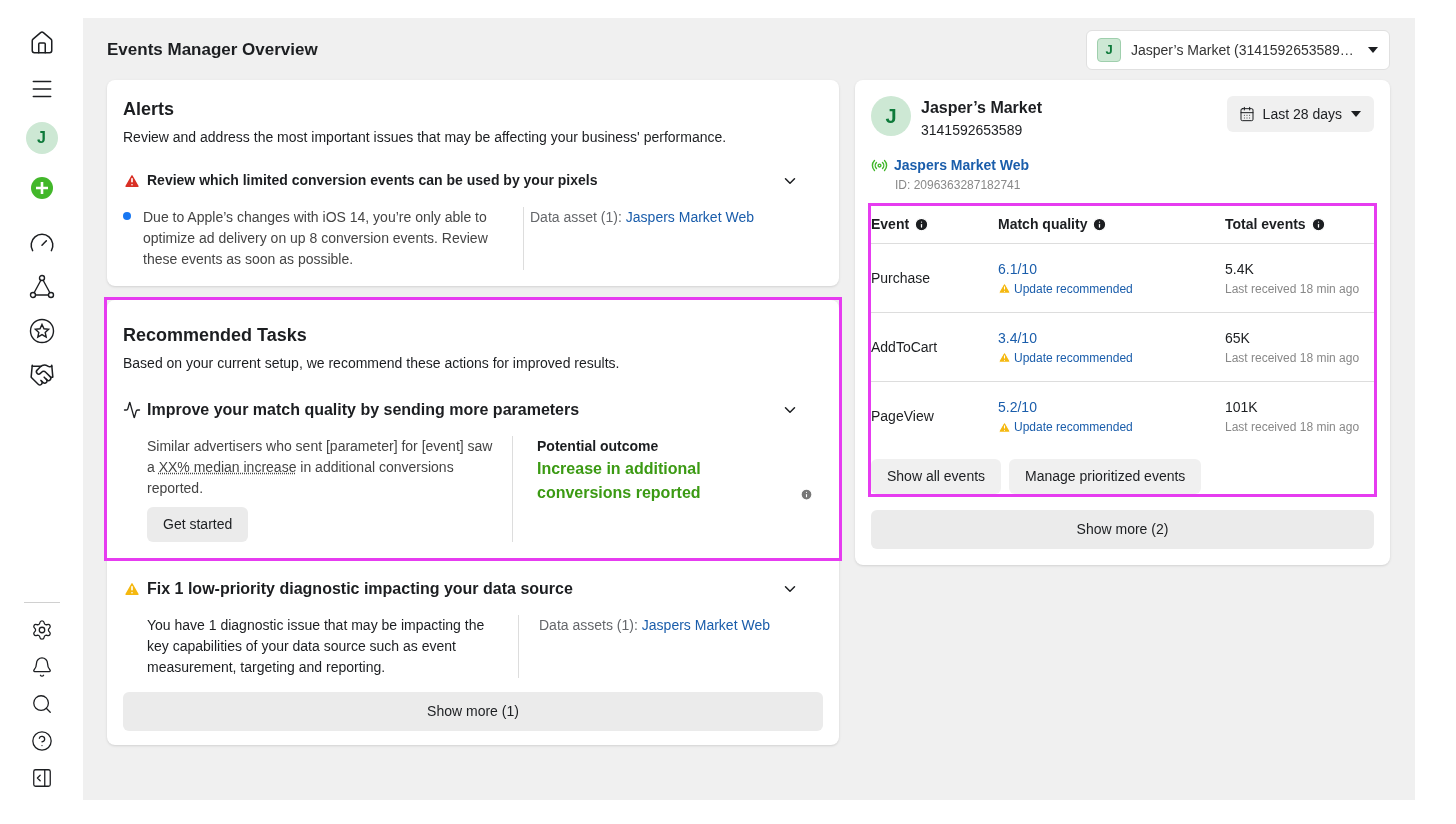  I want to click on asset-label: Data assets (1):, so click(588, 625).